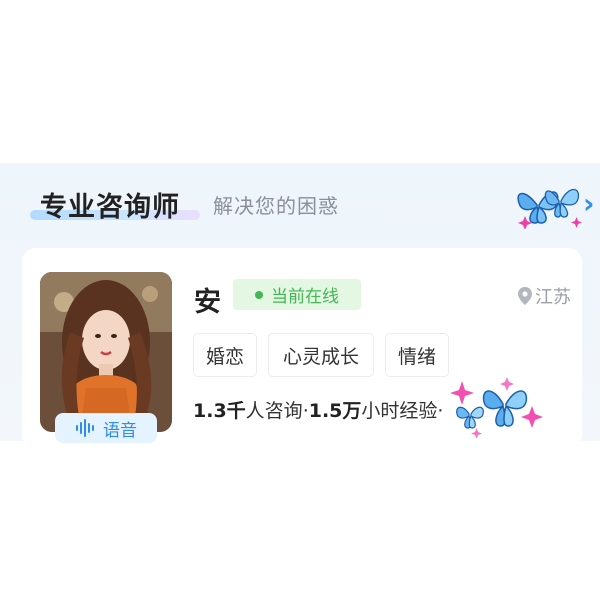 This screenshot has width=600, height=600. I want to click on location-pin-icon, so click(525, 296).